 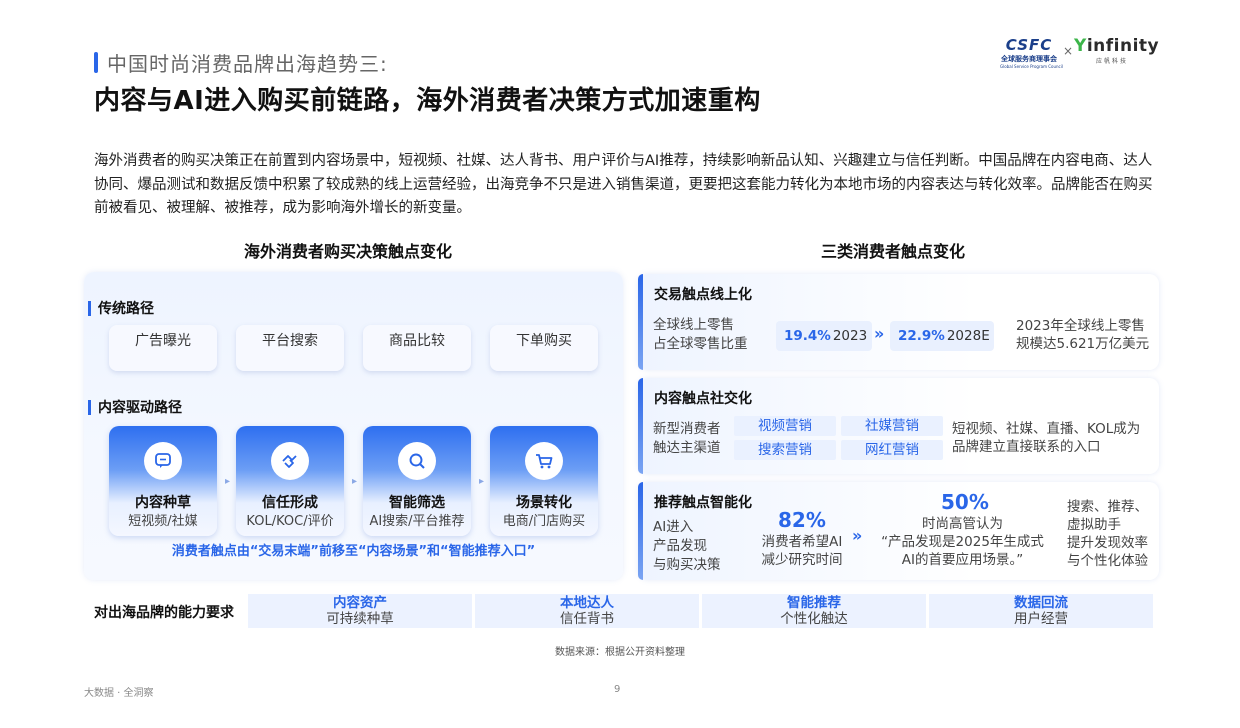 What do you see at coordinates (353, 551) in the screenshot?
I see `touchpoint-caption: 消费者触点由“交易末端”前移至“内容场景”和“智能推荐入口”` at bounding box center [353, 551].